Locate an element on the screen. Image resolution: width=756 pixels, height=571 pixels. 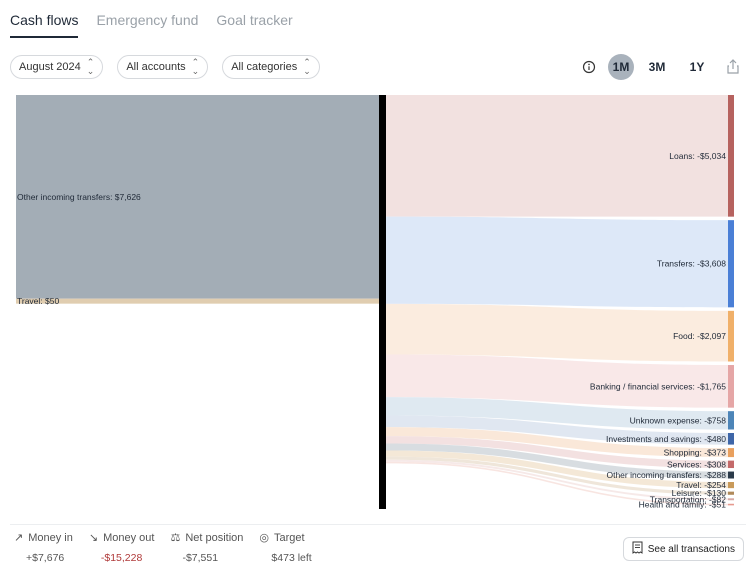
categories-select-value: All categories is located at coordinates (264, 67).